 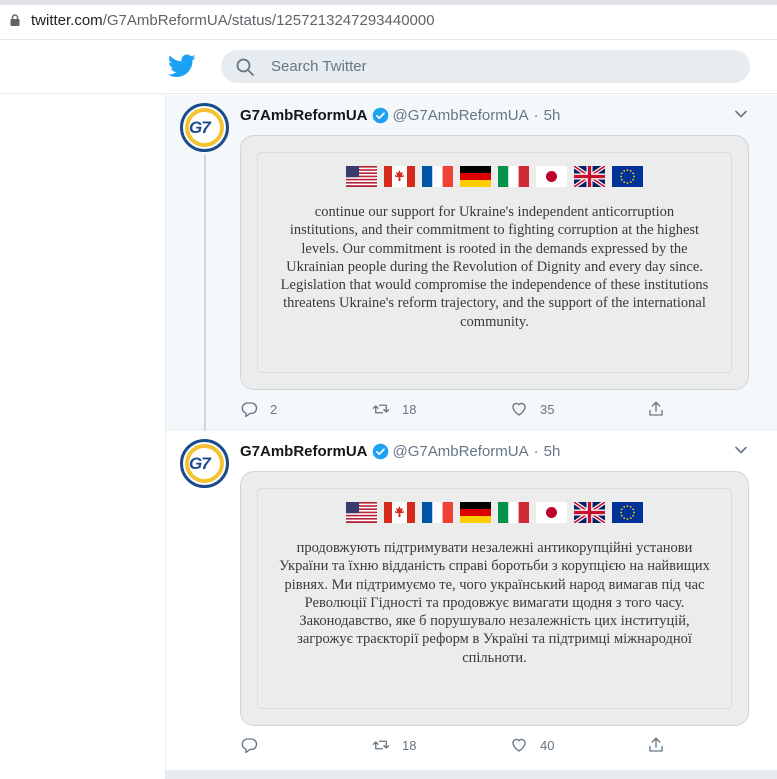 What do you see at coordinates (15, 20) in the screenshot?
I see `lock-icon` at bounding box center [15, 20].